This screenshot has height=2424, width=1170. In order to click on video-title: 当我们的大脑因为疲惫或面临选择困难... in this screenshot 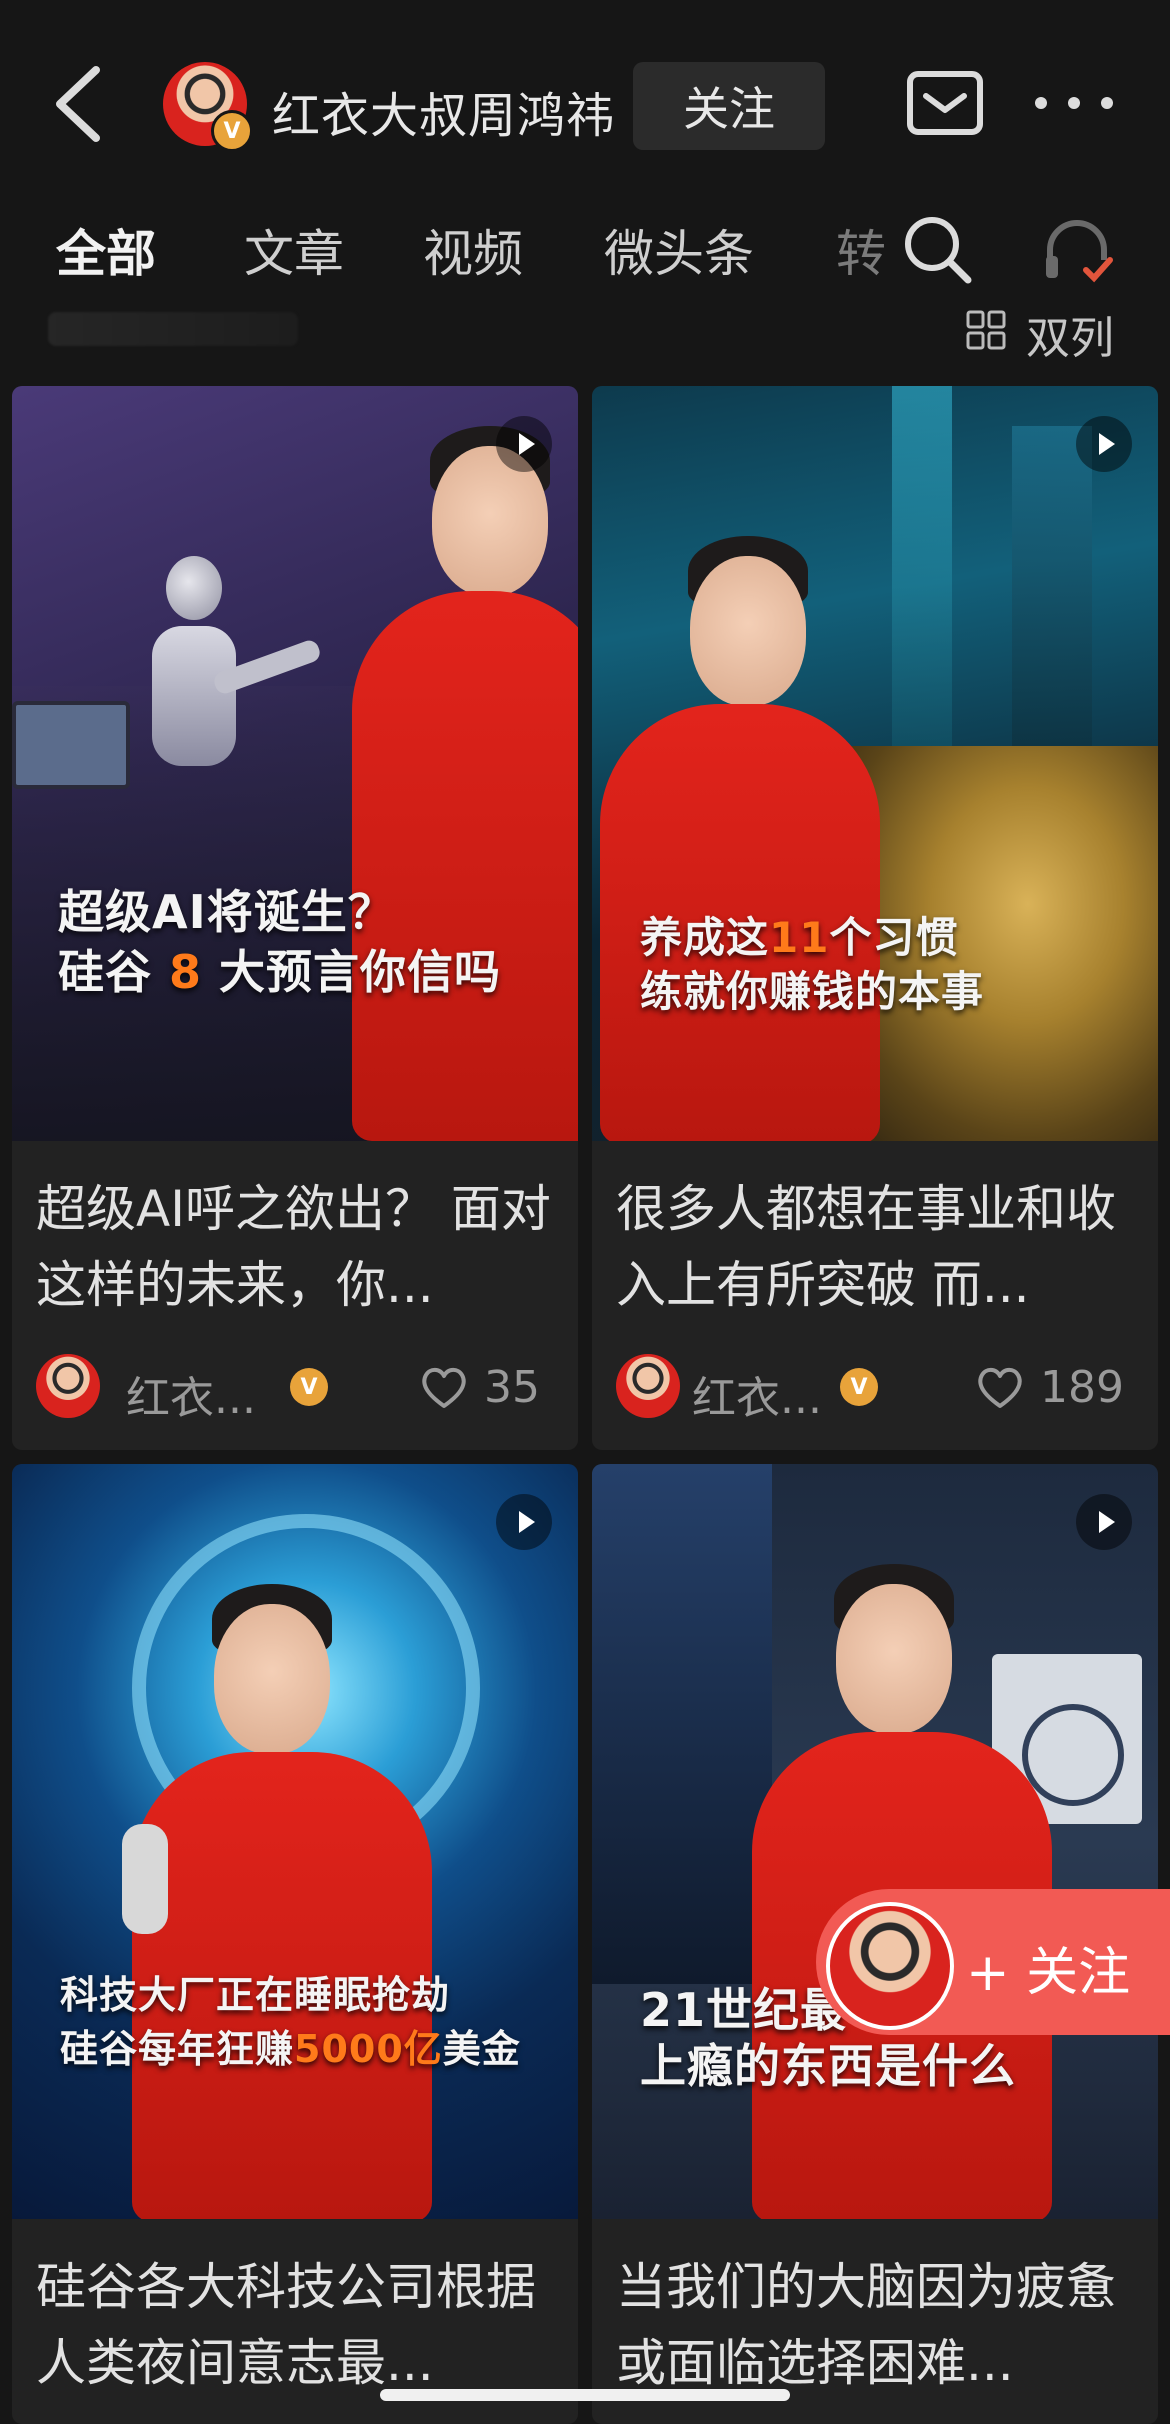, I will do `click(876, 2325)`.